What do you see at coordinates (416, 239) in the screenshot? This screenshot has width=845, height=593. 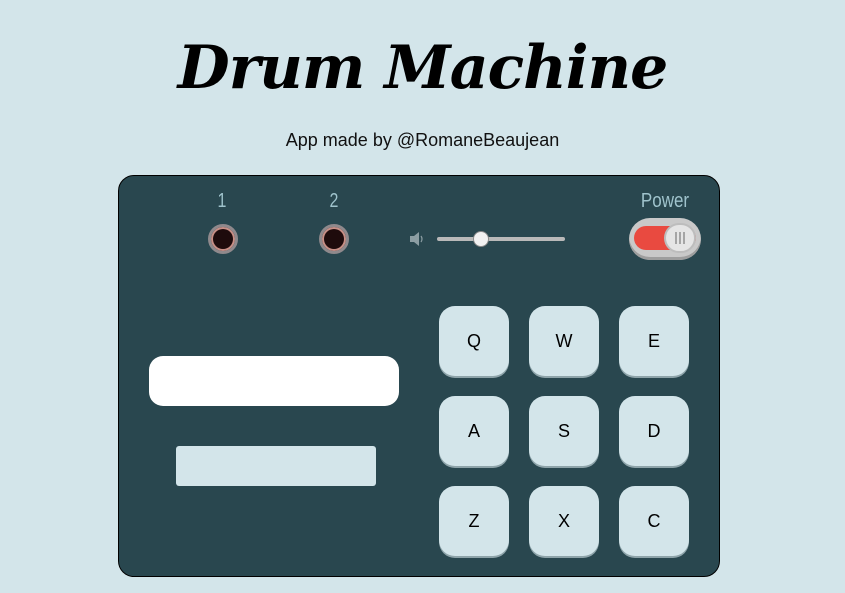 I see `speaker-icon` at bounding box center [416, 239].